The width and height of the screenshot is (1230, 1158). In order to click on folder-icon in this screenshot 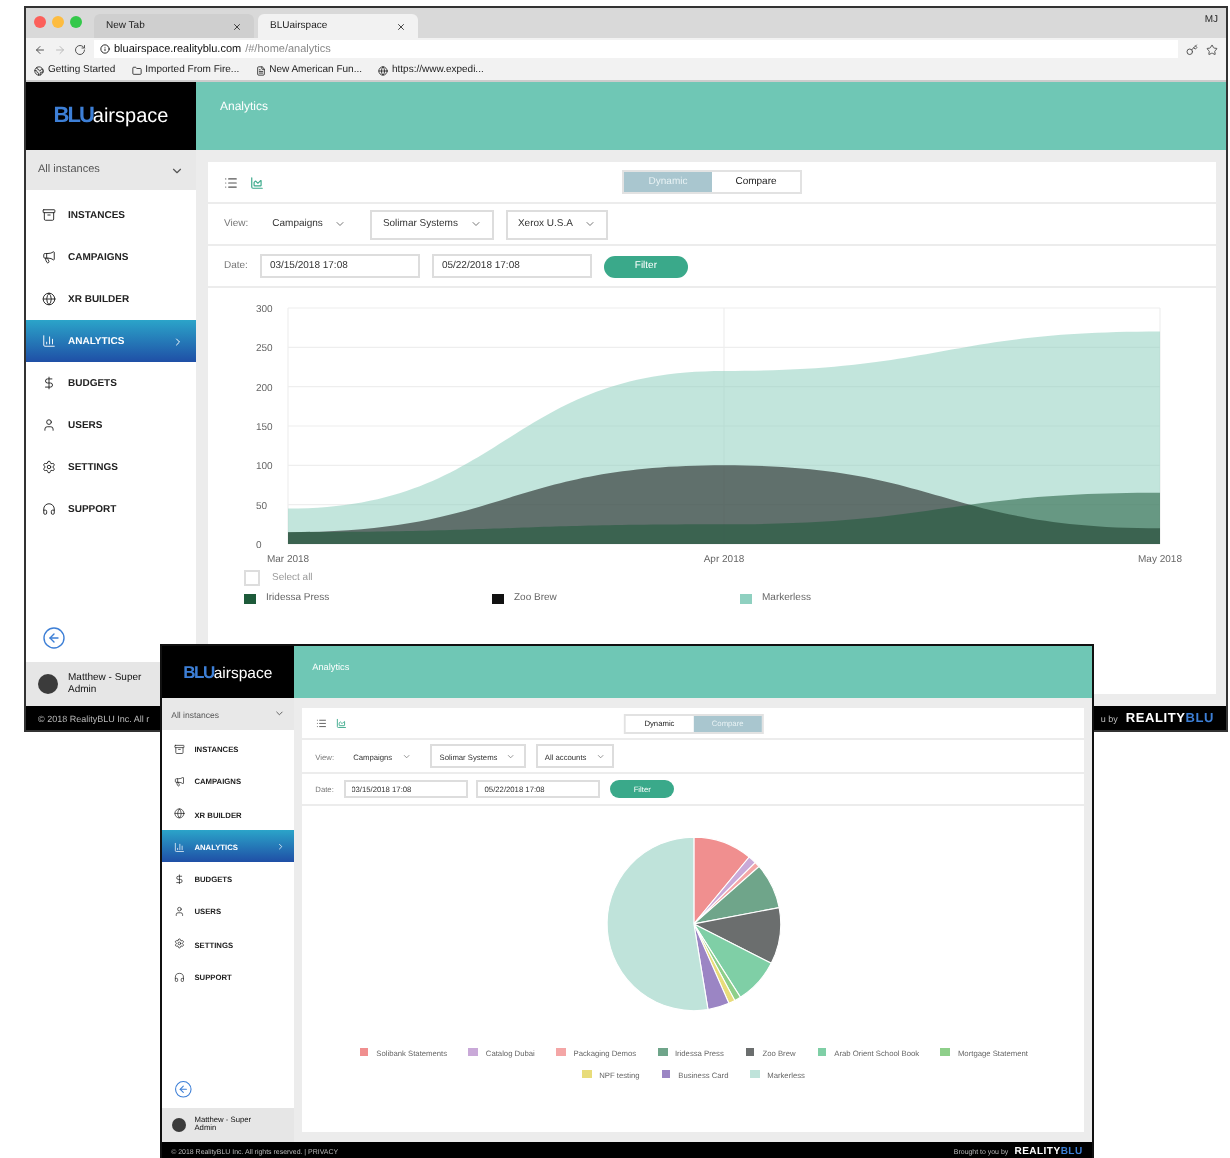, I will do `click(136, 70)`.